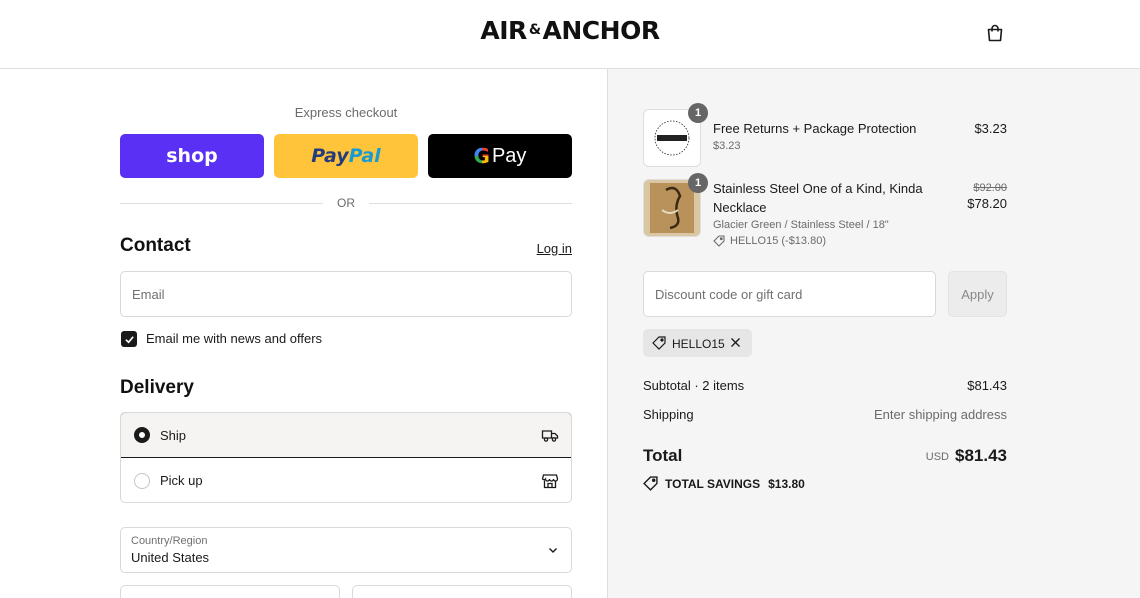  I want to click on paypal-label-pal: Pal, so click(364, 156).